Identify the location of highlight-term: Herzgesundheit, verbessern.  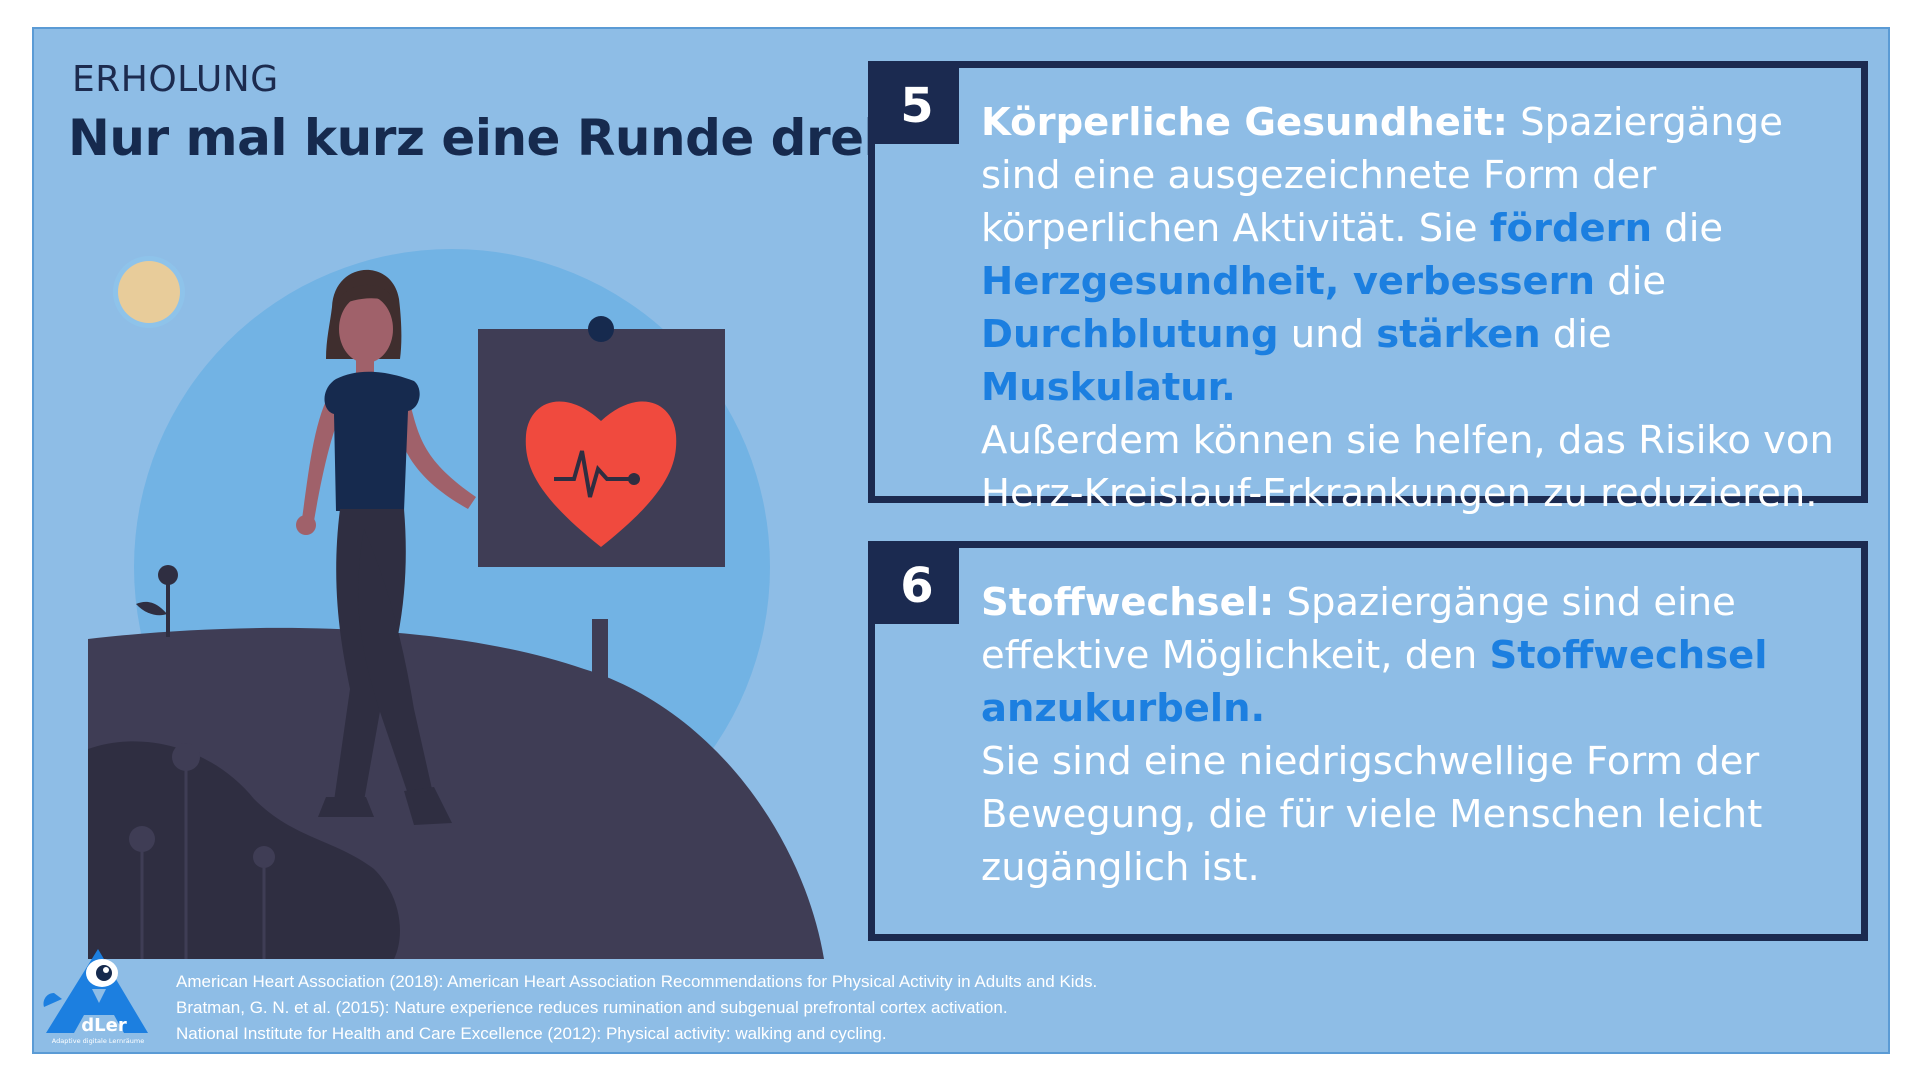
(1288, 281).